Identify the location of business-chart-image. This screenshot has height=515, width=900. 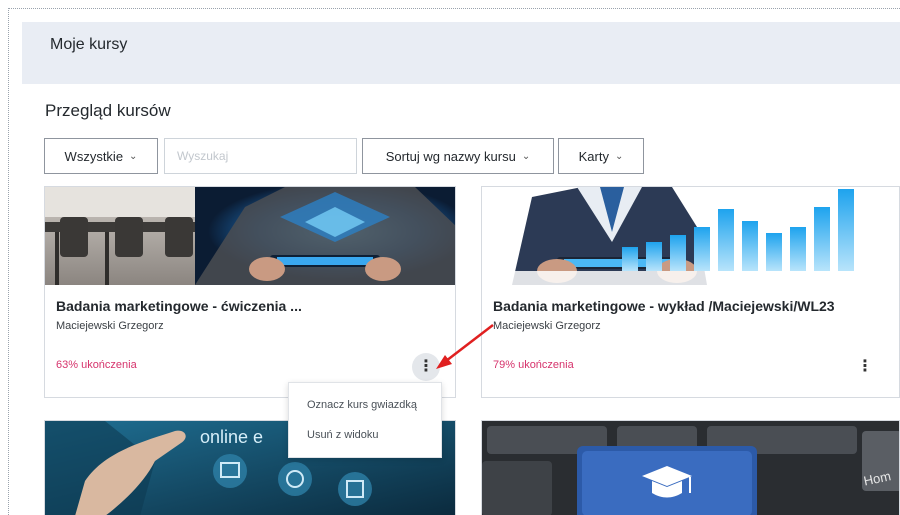
(690, 236).